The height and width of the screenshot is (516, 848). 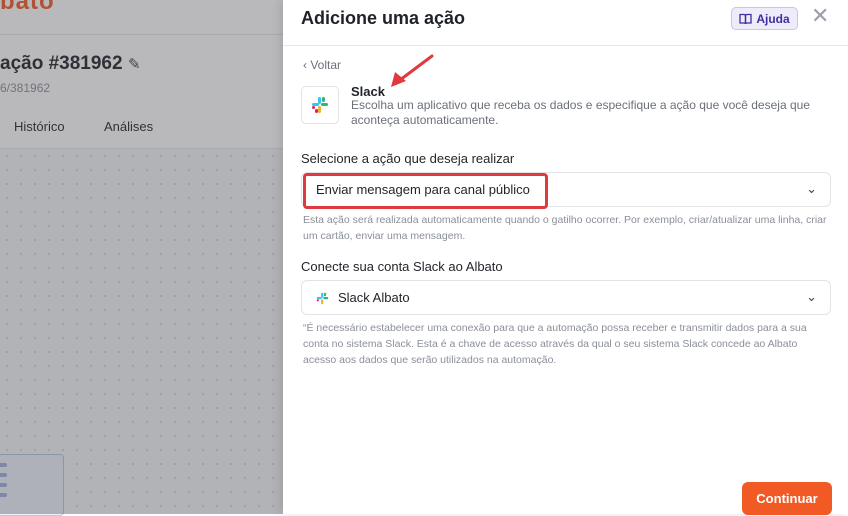 What do you see at coordinates (305, 65) in the screenshot?
I see `chevron-left-icon: ‹` at bounding box center [305, 65].